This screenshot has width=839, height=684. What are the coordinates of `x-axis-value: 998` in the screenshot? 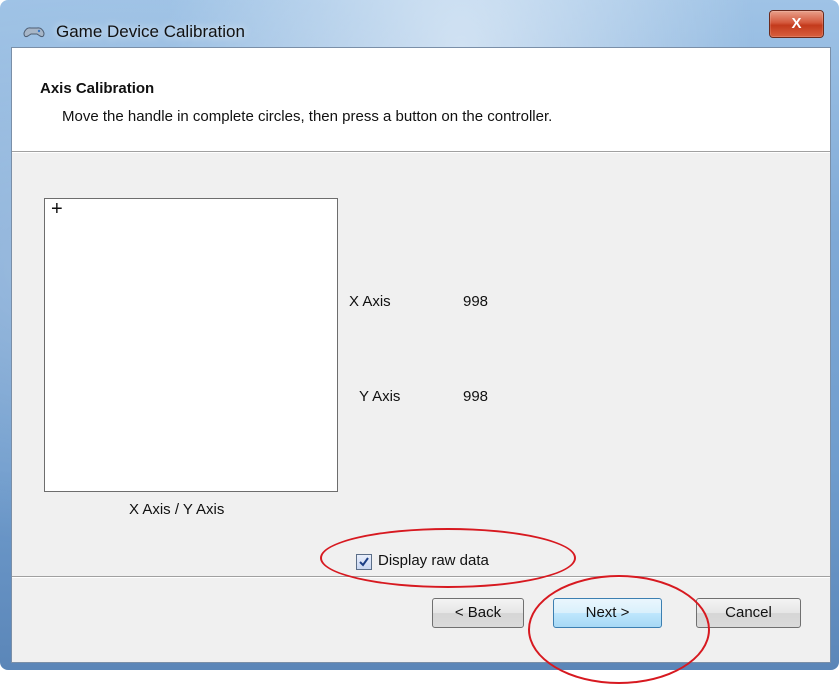 It's located at (476, 301).